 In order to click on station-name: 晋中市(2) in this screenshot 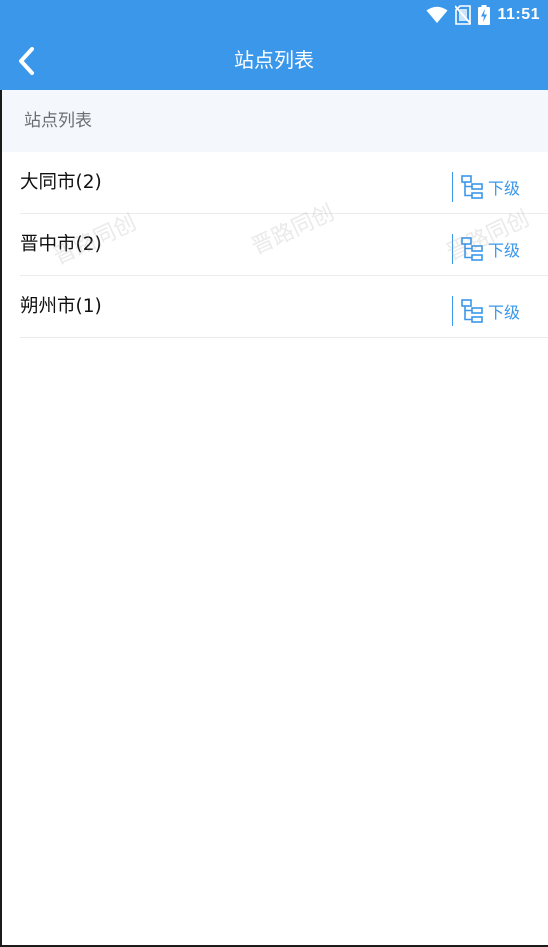, I will do `click(61, 244)`.